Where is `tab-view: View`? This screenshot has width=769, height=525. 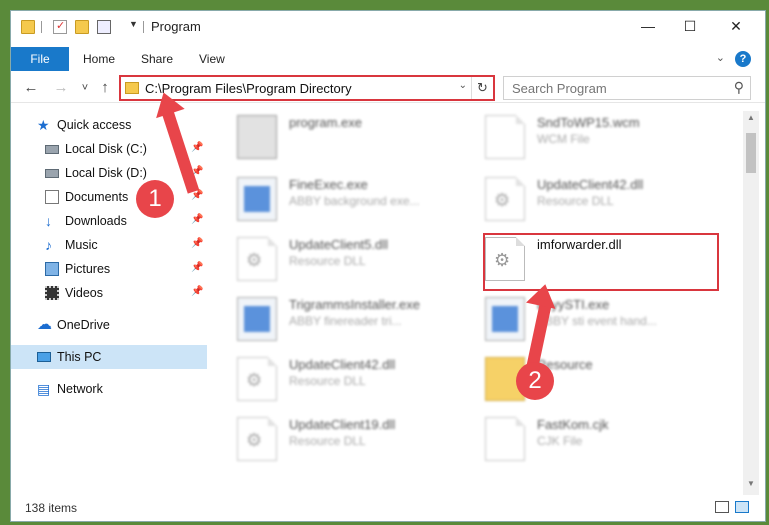
tab-view: View is located at coordinates (212, 59).